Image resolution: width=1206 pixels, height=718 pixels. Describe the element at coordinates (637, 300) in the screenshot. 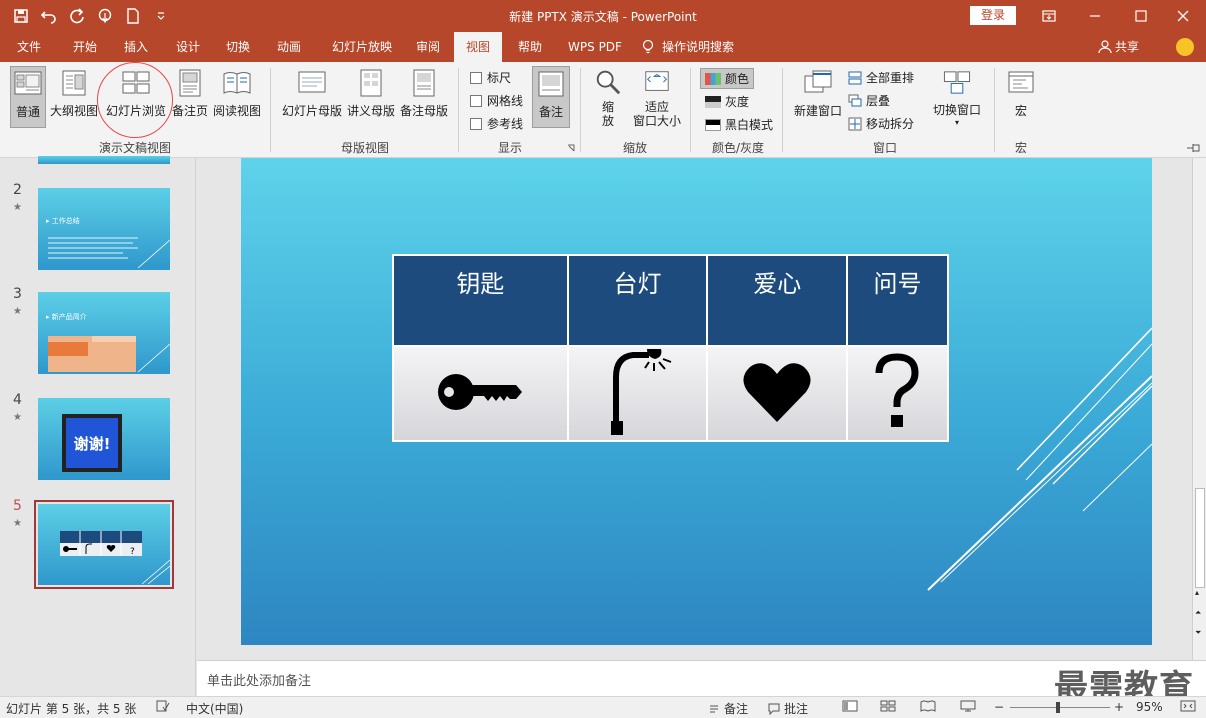

I see `table-header-cell: 台灯` at that location.